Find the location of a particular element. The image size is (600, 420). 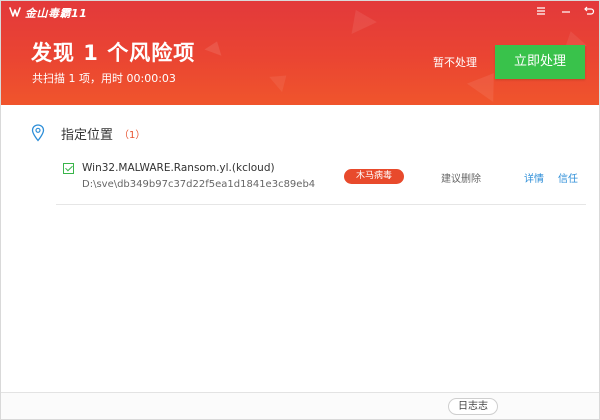

app-brand: 金山毒霸11 is located at coordinates (48, 13).